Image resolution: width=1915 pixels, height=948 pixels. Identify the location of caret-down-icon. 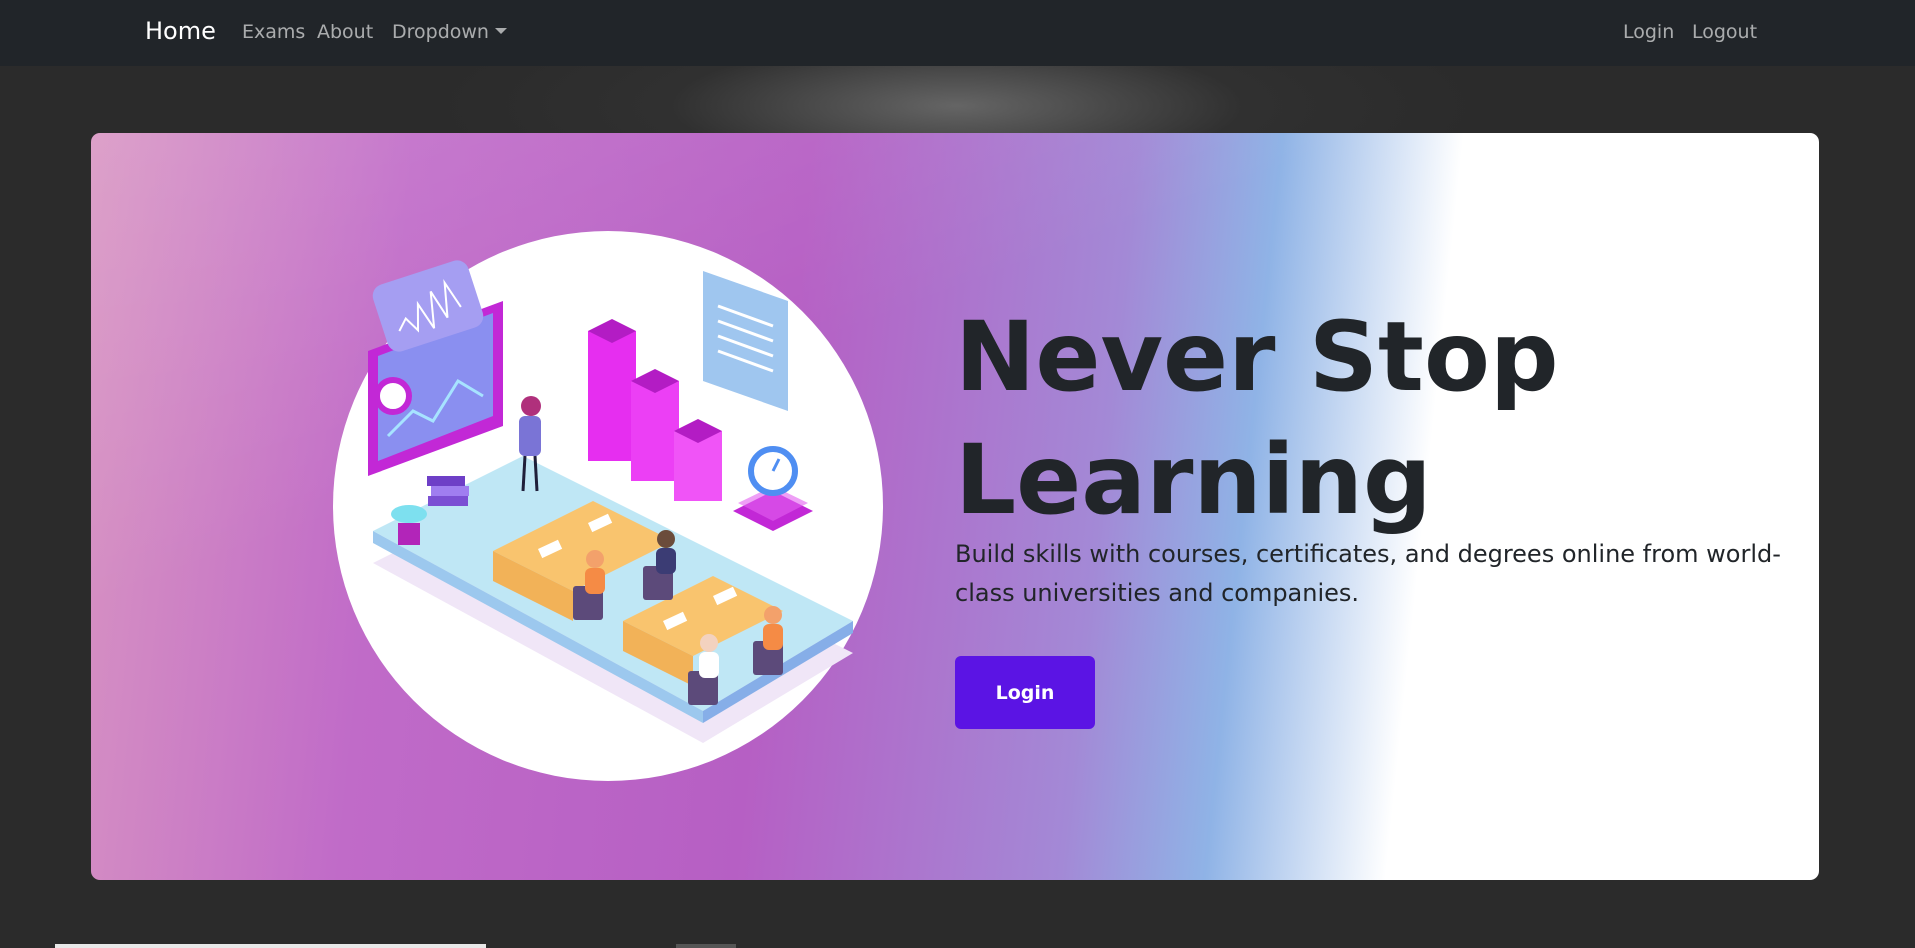
(500, 31).